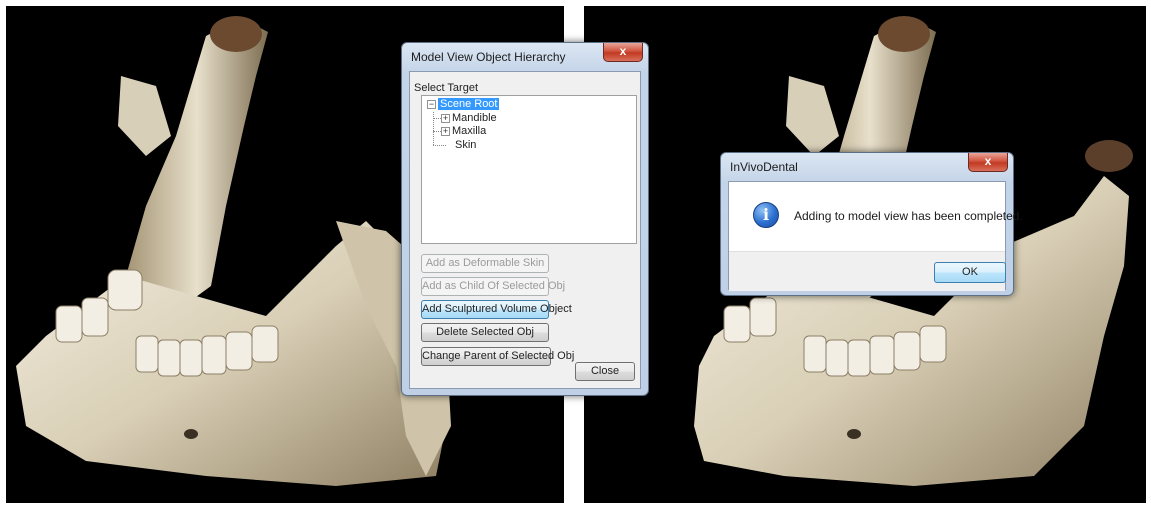 This screenshot has height=508, width=1151. What do you see at coordinates (463, 104) in the screenshot?
I see `tree-item-scene-root: − Scene Root` at bounding box center [463, 104].